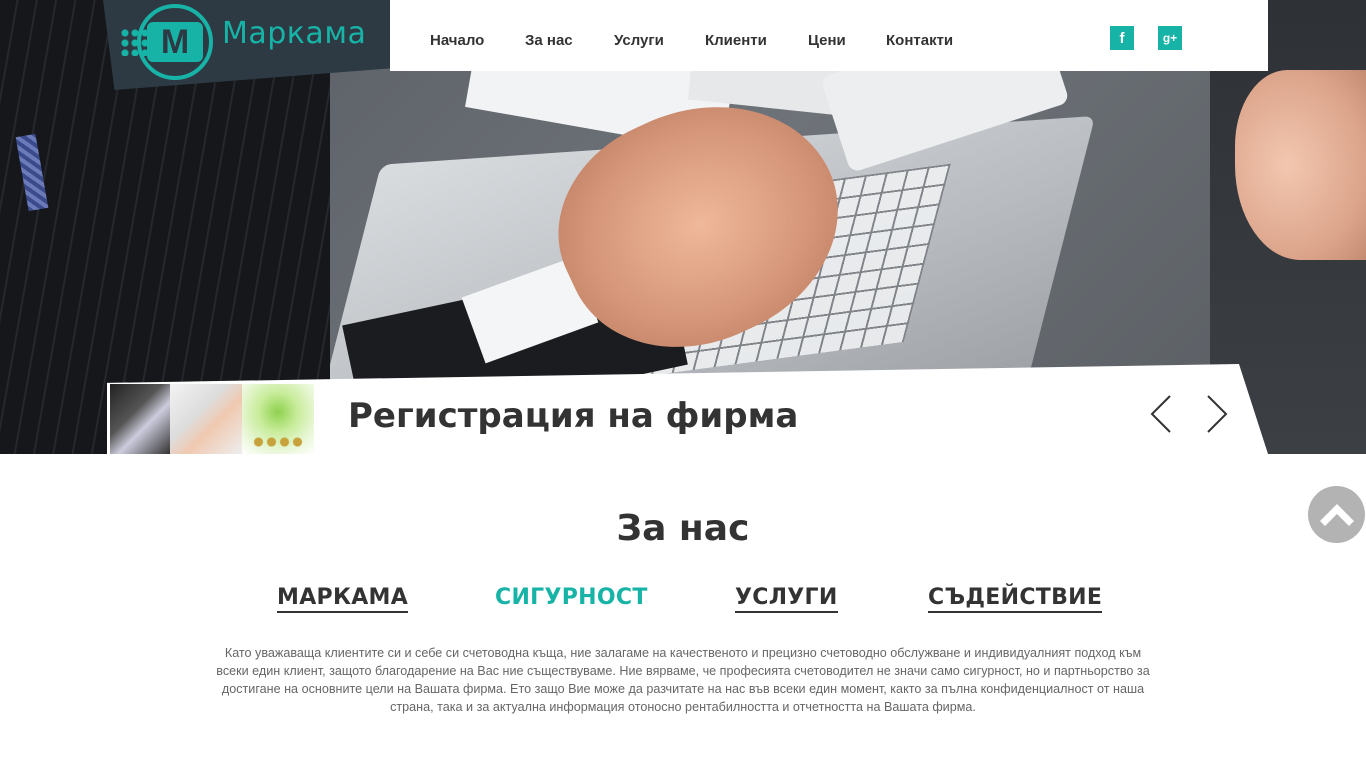 This screenshot has width=1366, height=768. Describe the element at coordinates (736, 40) in the screenshot. I see `nav-item-clients: Клиенти` at that location.